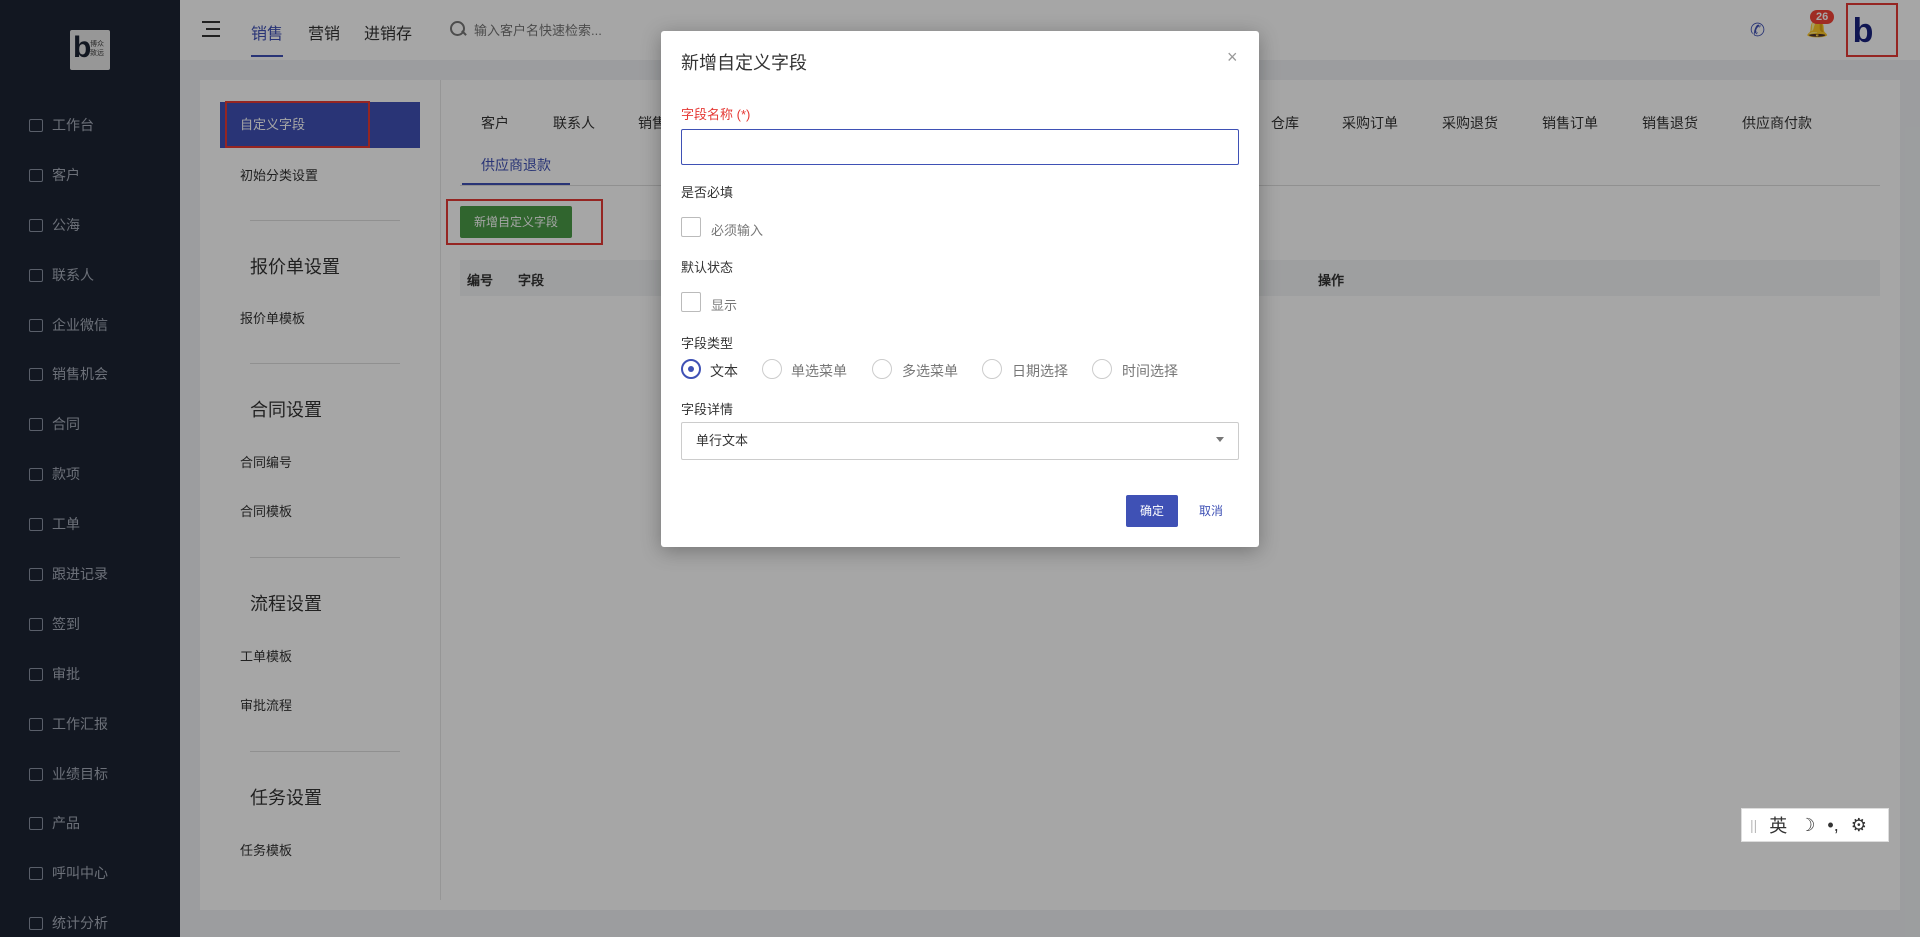 This screenshot has width=1920, height=937. I want to click on type-radio-single-select-label: 单选菜单, so click(819, 371).